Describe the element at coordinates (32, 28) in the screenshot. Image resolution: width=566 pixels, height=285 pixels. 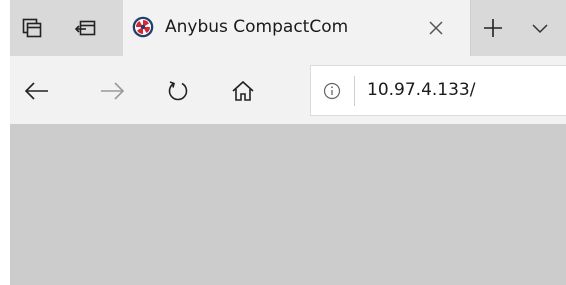
I see `tab-actions-icon` at that location.